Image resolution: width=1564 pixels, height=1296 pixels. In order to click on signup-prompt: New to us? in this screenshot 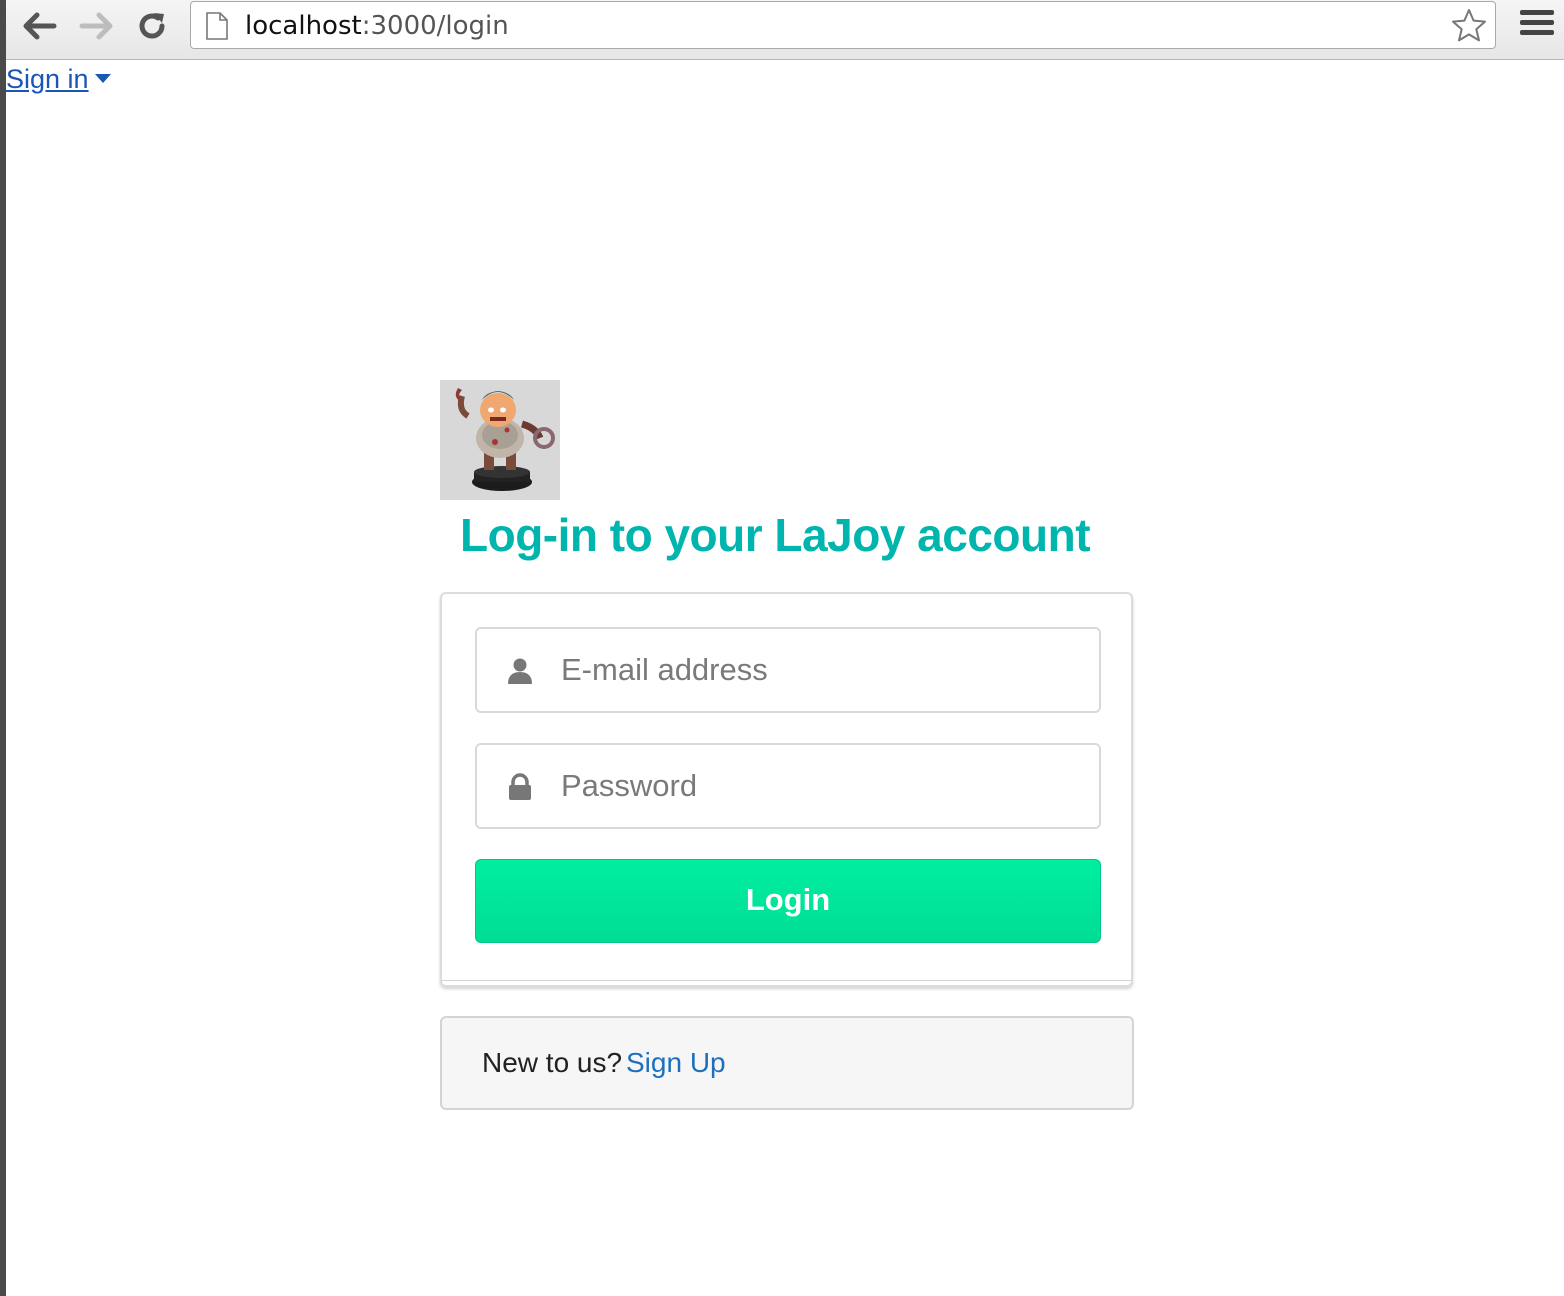, I will do `click(552, 1062)`.